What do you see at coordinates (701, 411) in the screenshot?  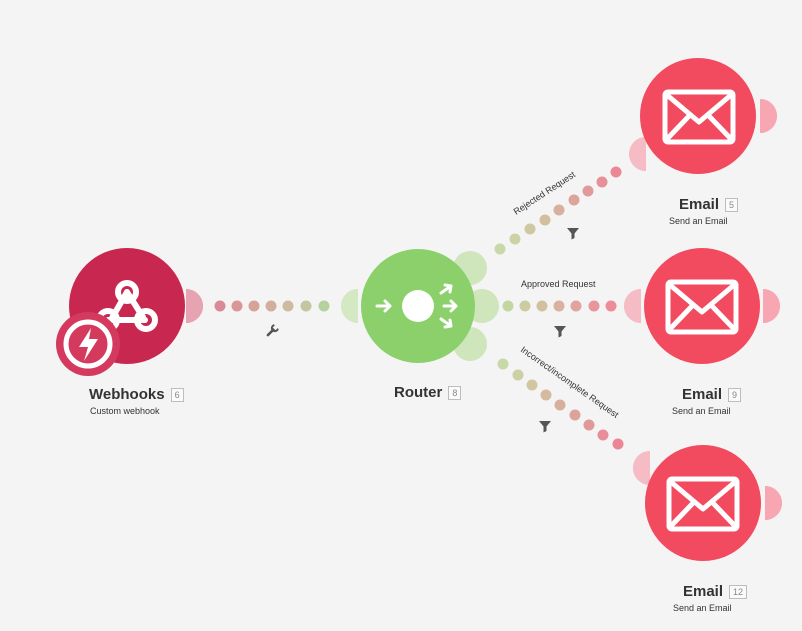 I see `email-subtitle-approved: Send an Email` at bounding box center [701, 411].